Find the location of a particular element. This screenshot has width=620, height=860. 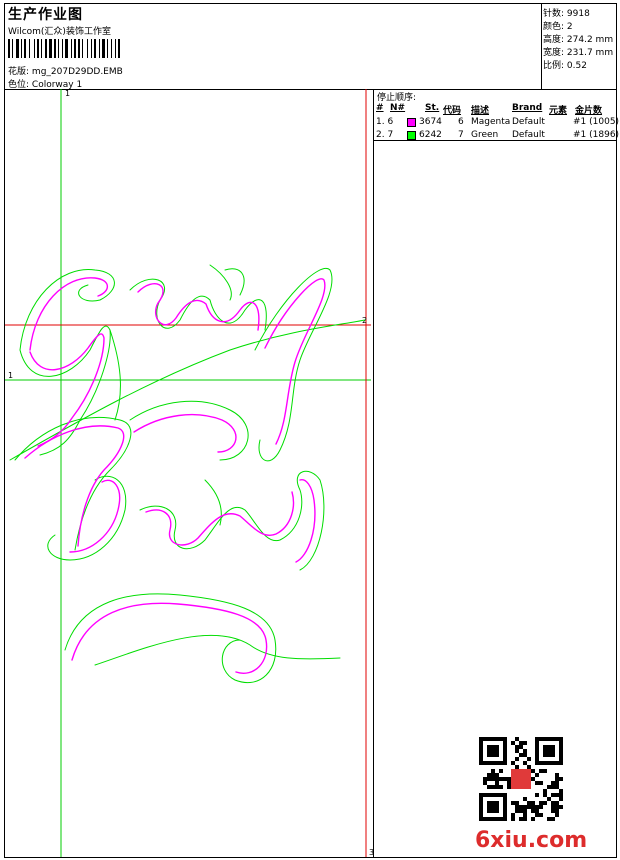

qr-code is located at coordinates (521, 779).